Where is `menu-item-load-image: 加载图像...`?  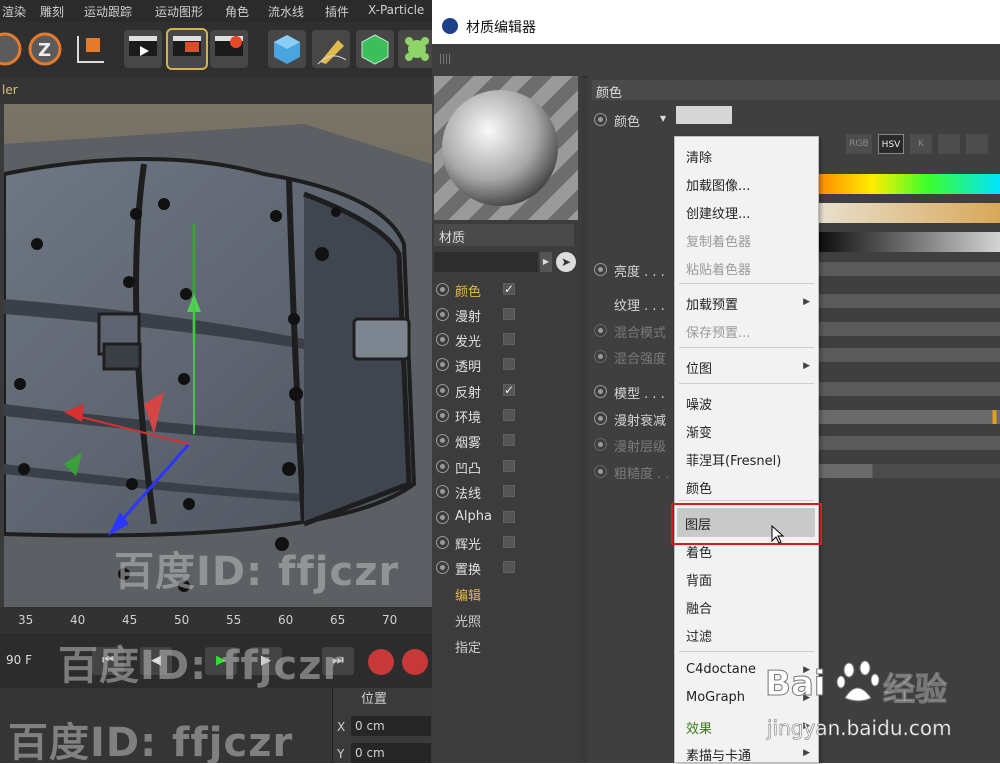
menu-item-load-image: 加载图像... is located at coordinates (718, 184).